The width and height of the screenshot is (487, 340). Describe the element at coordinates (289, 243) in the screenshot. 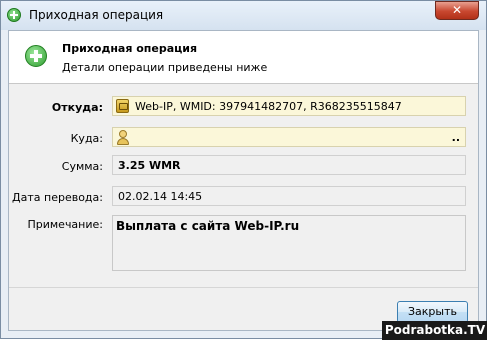

I see `note-field: Выплата с сайта Web-IP.ru` at that location.